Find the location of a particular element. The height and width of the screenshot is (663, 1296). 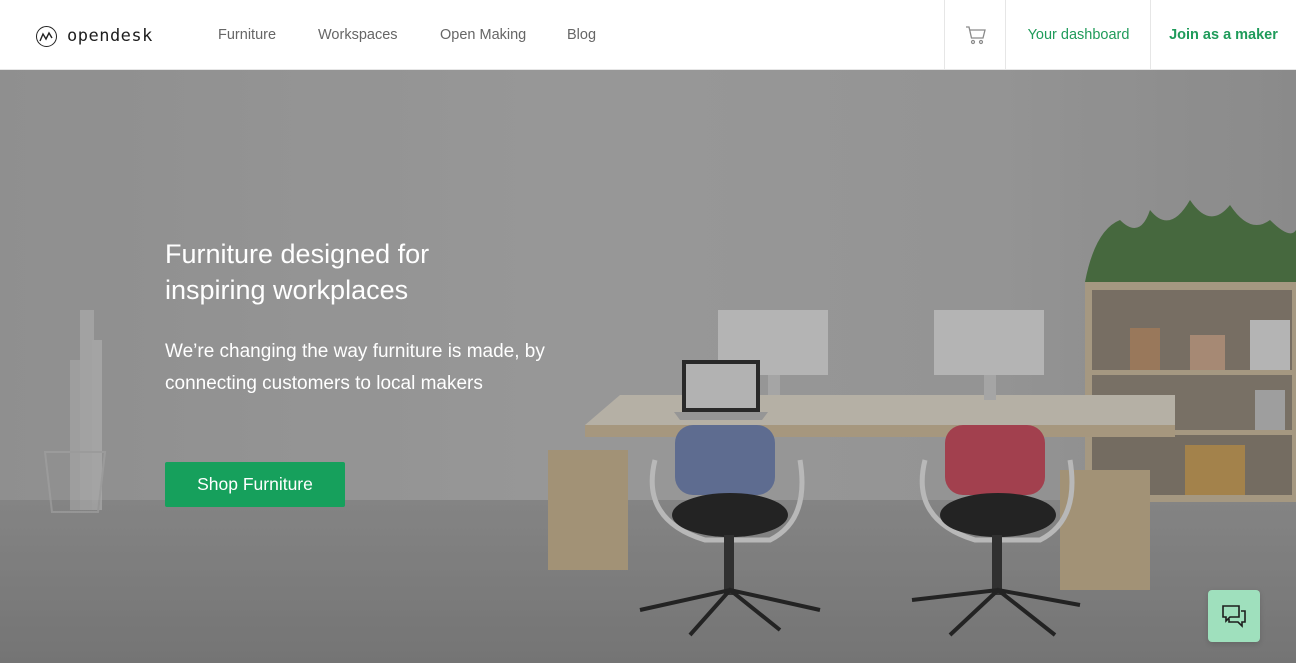

nav-item-workspaces: Workspaces is located at coordinates (358, 35).